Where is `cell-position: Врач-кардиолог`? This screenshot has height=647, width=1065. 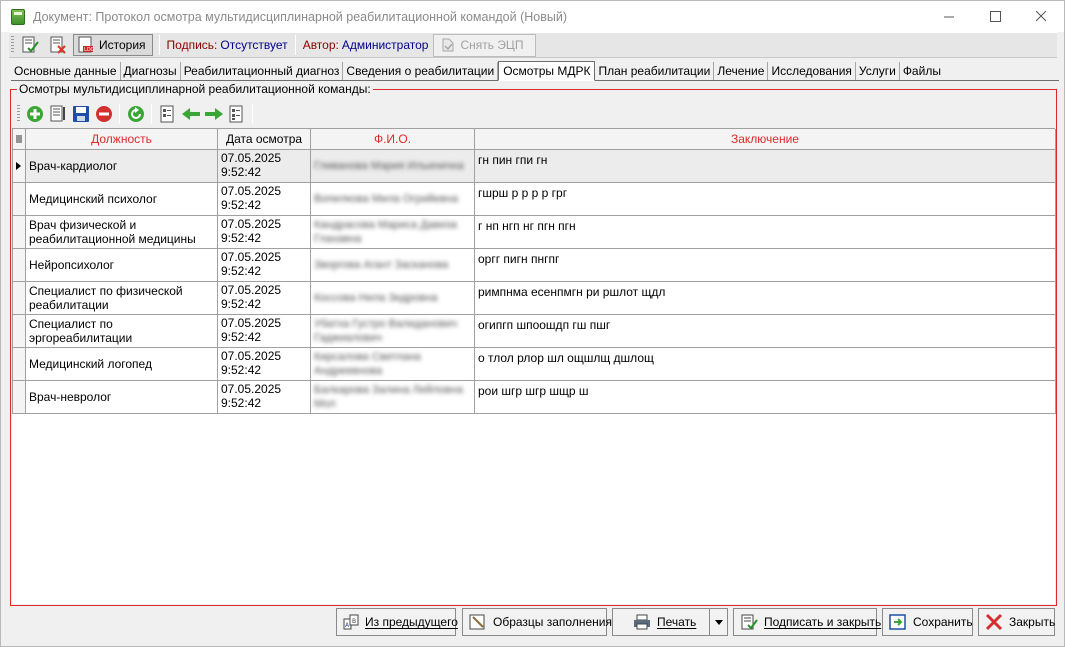
cell-position: Врач-кардиолог is located at coordinates (121, 166).